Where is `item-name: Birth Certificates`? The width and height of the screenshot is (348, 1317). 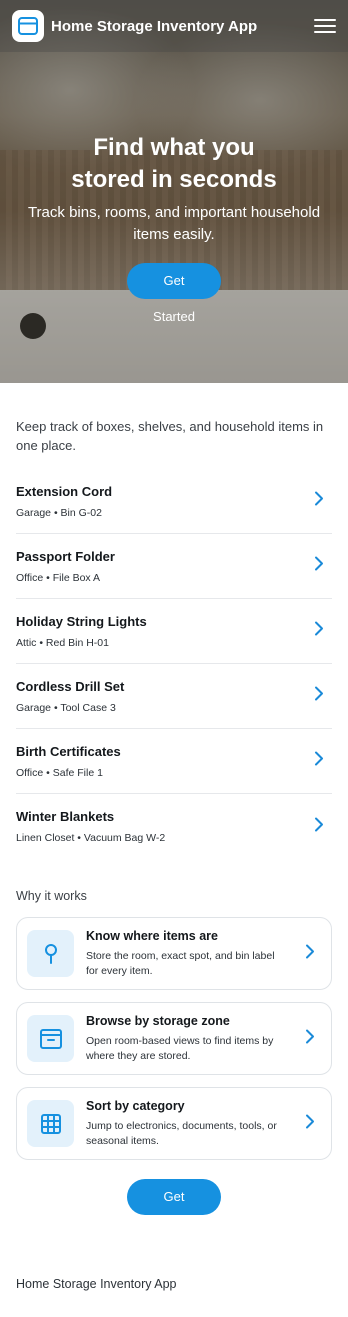
item-name: Birth Certificates is located at coordinates (68, 751).